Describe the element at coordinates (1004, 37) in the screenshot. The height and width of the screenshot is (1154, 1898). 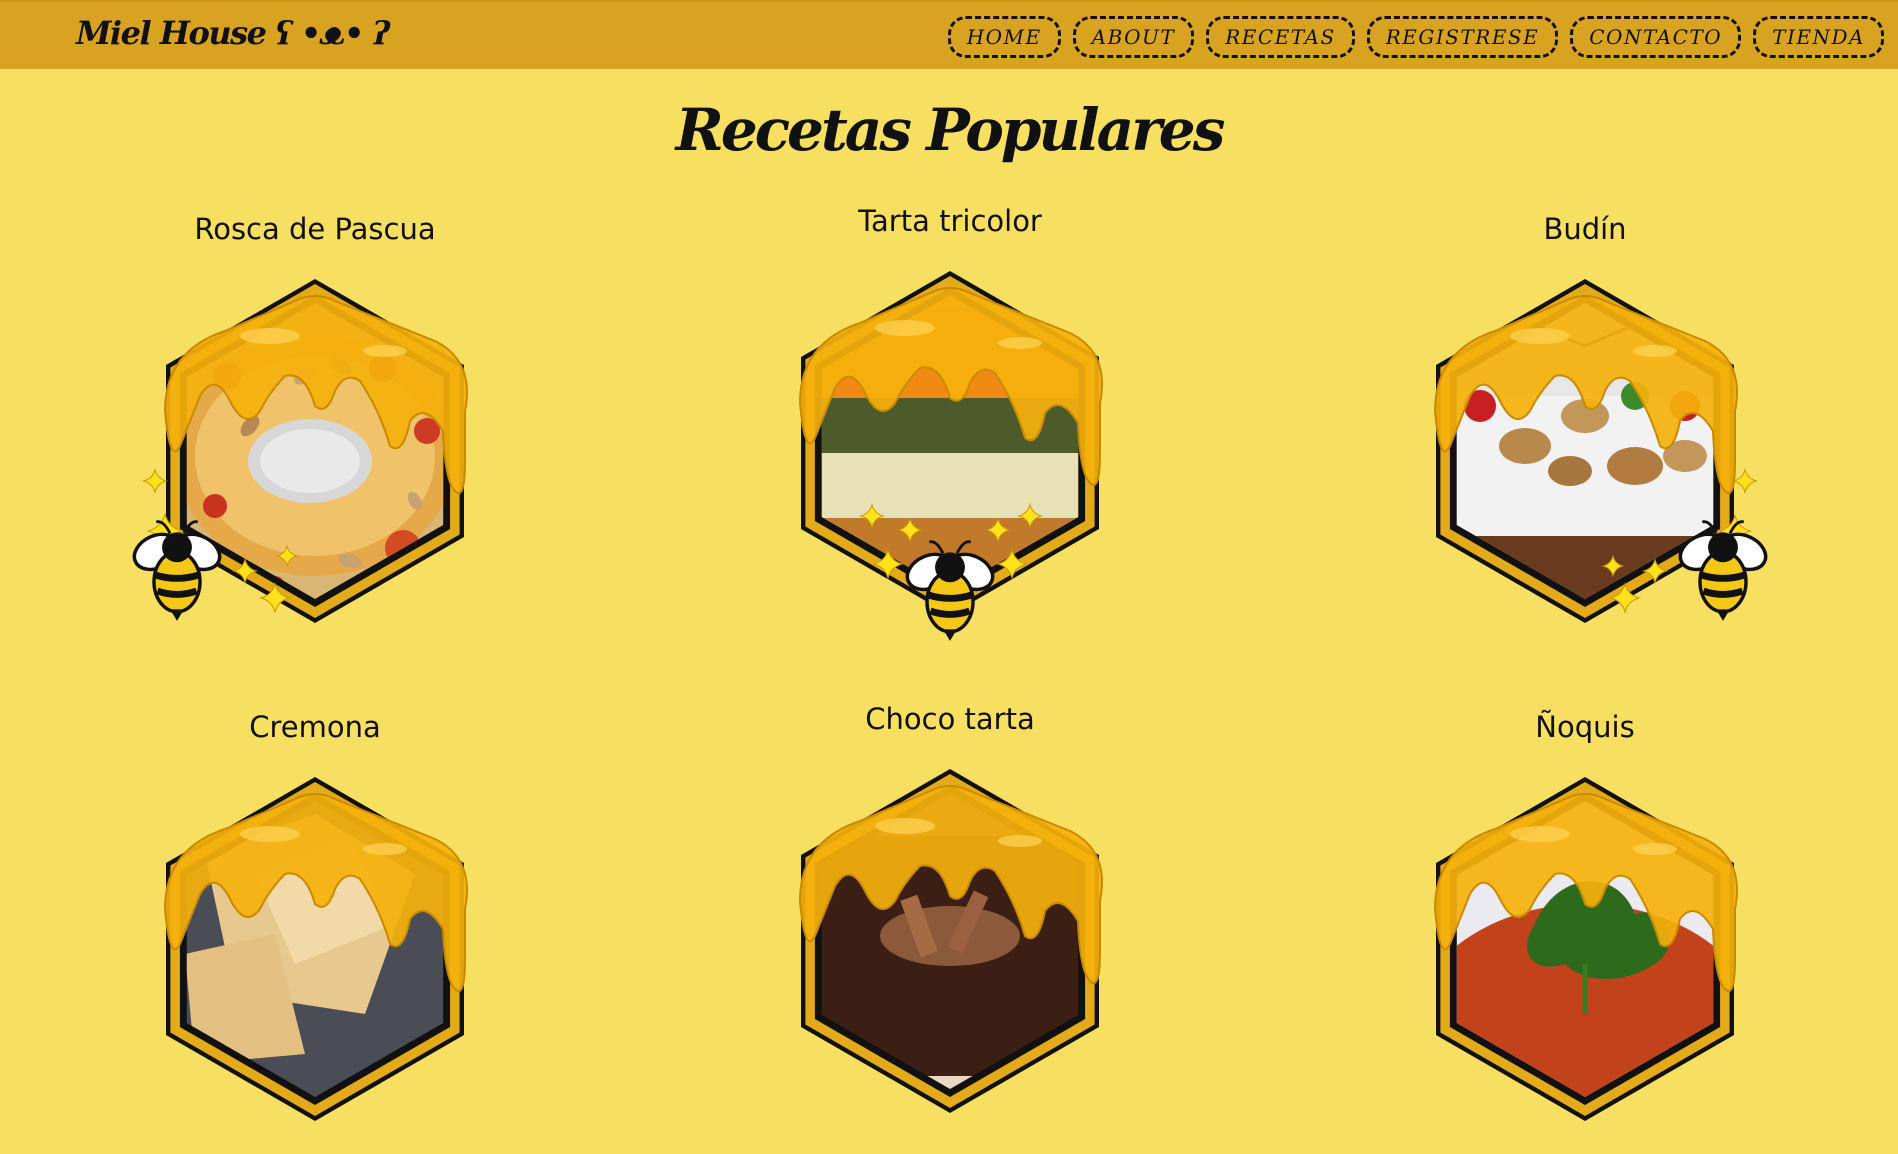
I see `nav-home-button: HOME` at that location.